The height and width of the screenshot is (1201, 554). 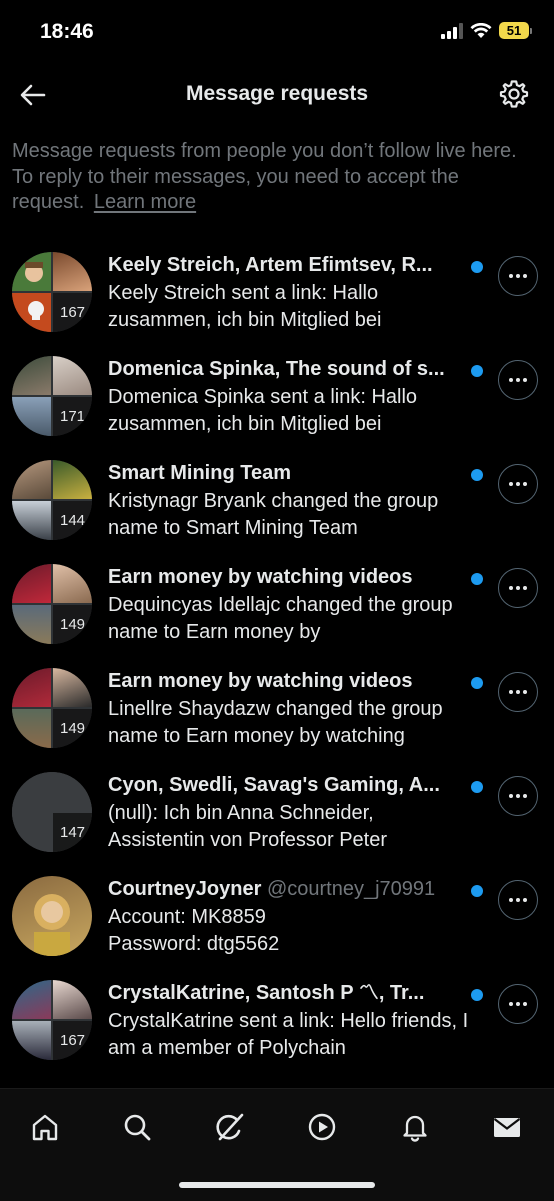 I want to click on nav-search, so click(x=137, y=1127).